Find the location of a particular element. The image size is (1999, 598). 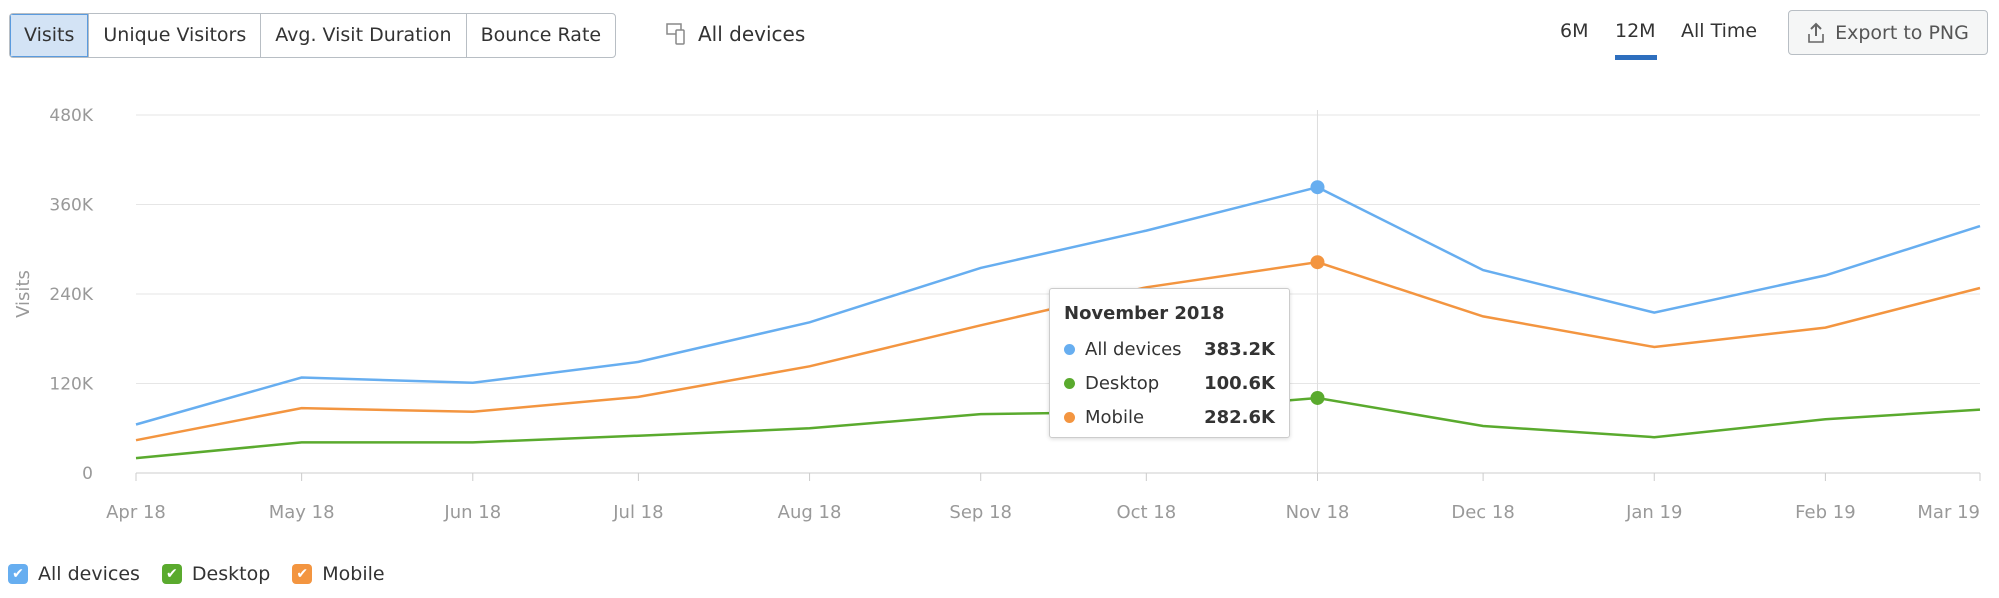

tooltip-label: Mobile is located at coordinates (1115, 417).